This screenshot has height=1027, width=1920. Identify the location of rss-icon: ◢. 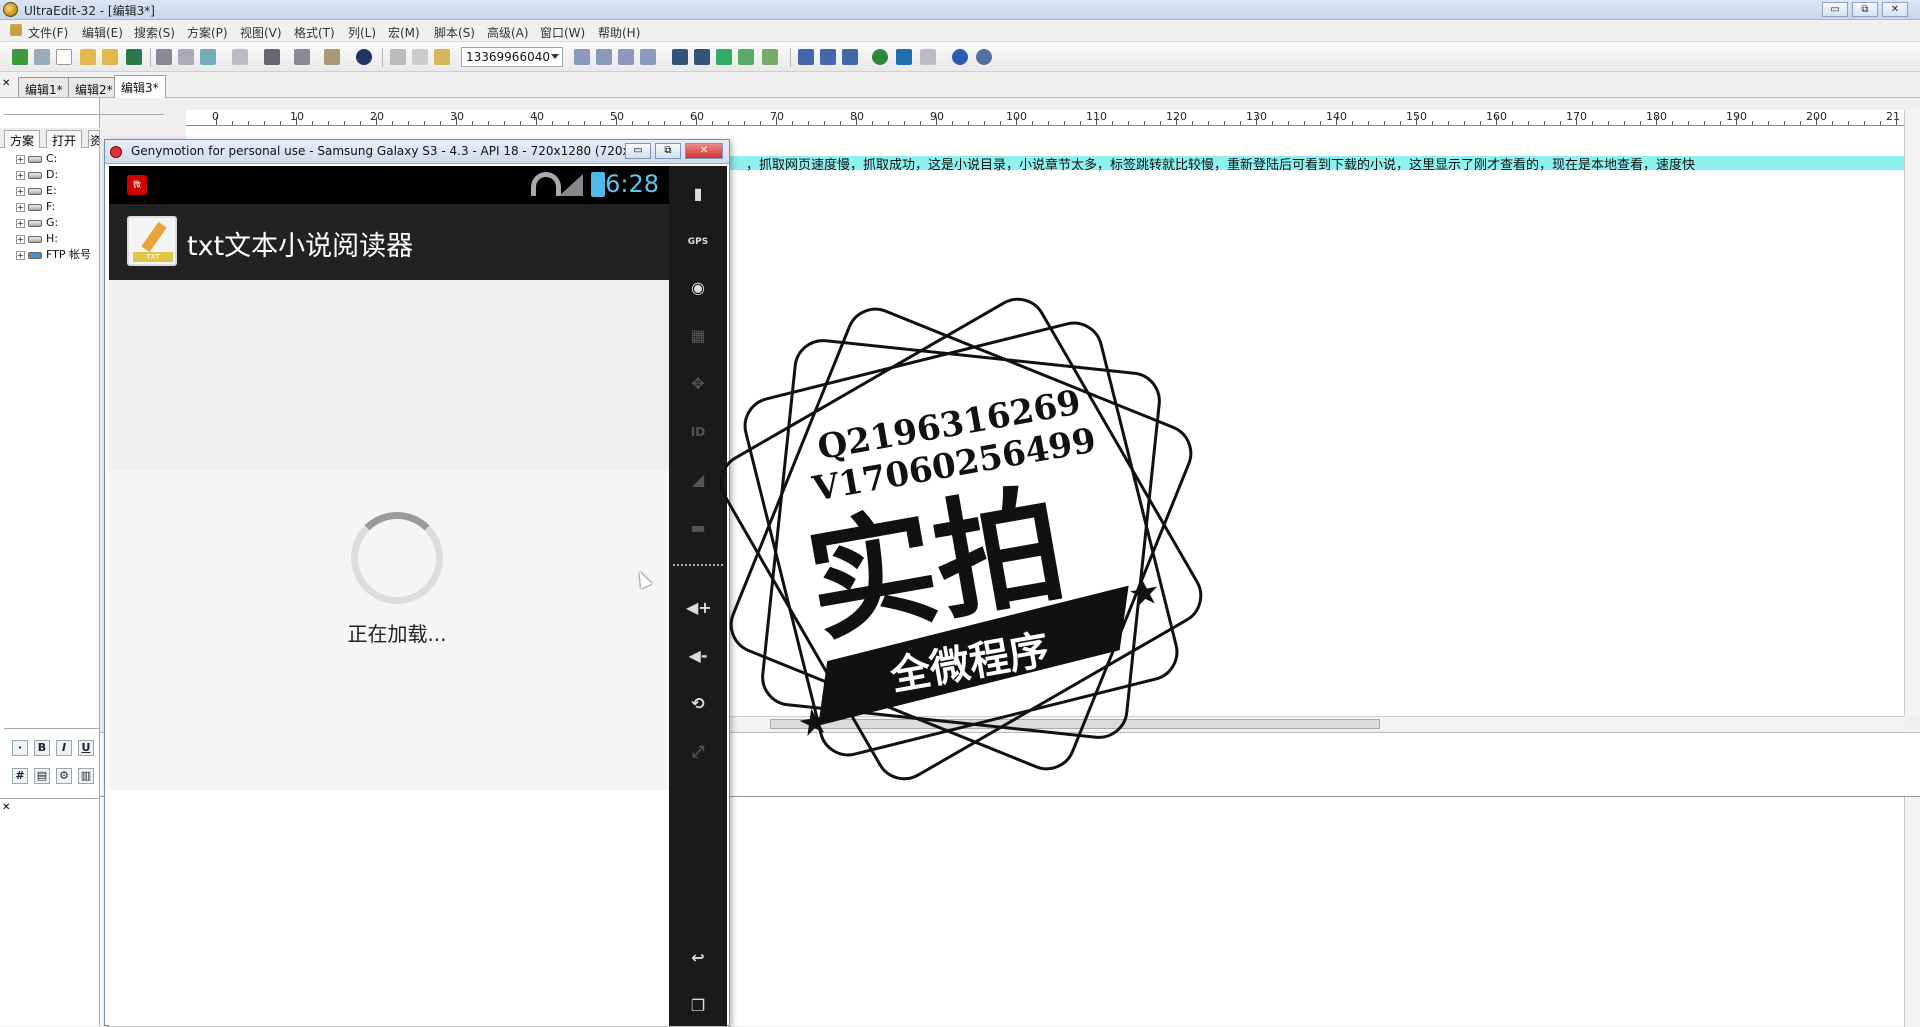
(698, 480).